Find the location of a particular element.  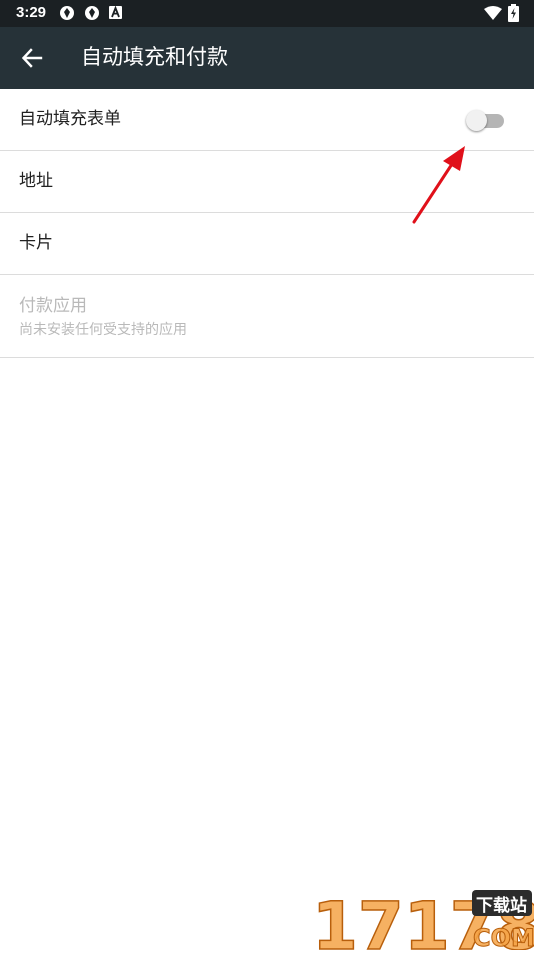

cards-label: 卡片 is located at coordinates (36, 243).